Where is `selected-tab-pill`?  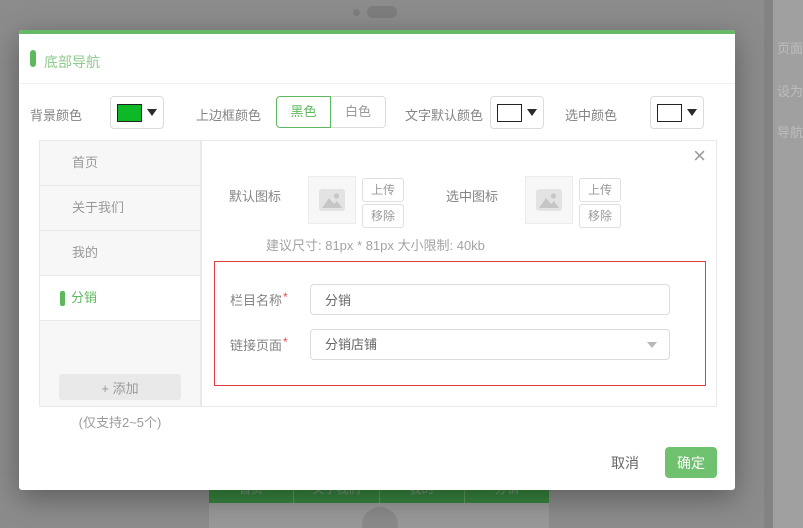 selected-tab-pill is located at coordinates (62, 298).